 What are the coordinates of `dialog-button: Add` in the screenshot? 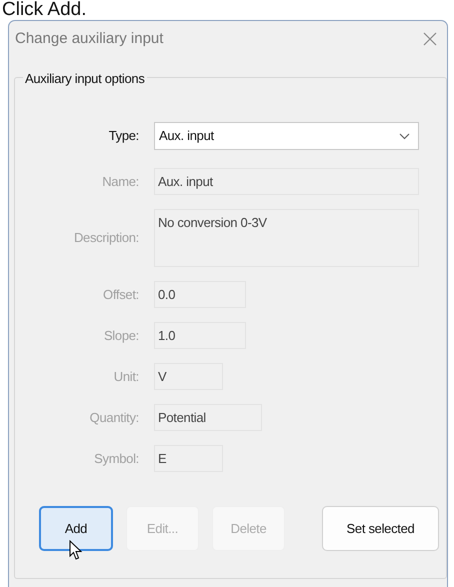 It's located at (76, 528).